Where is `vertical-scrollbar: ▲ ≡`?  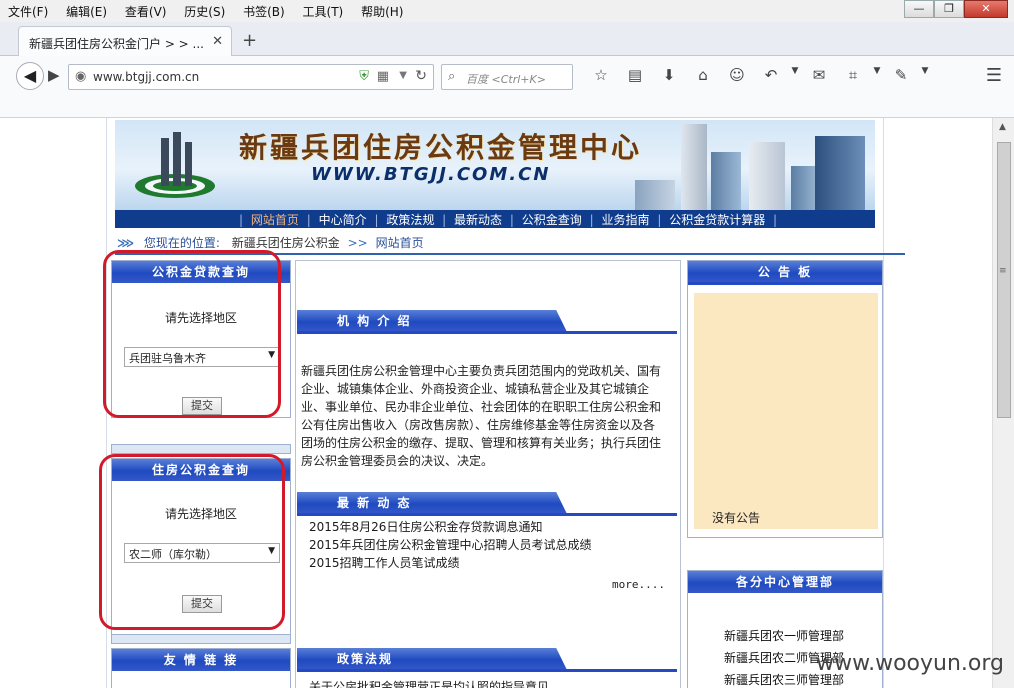 vertical-scrollbar: ▲ ≡ is located at coordinates (1003, 403).